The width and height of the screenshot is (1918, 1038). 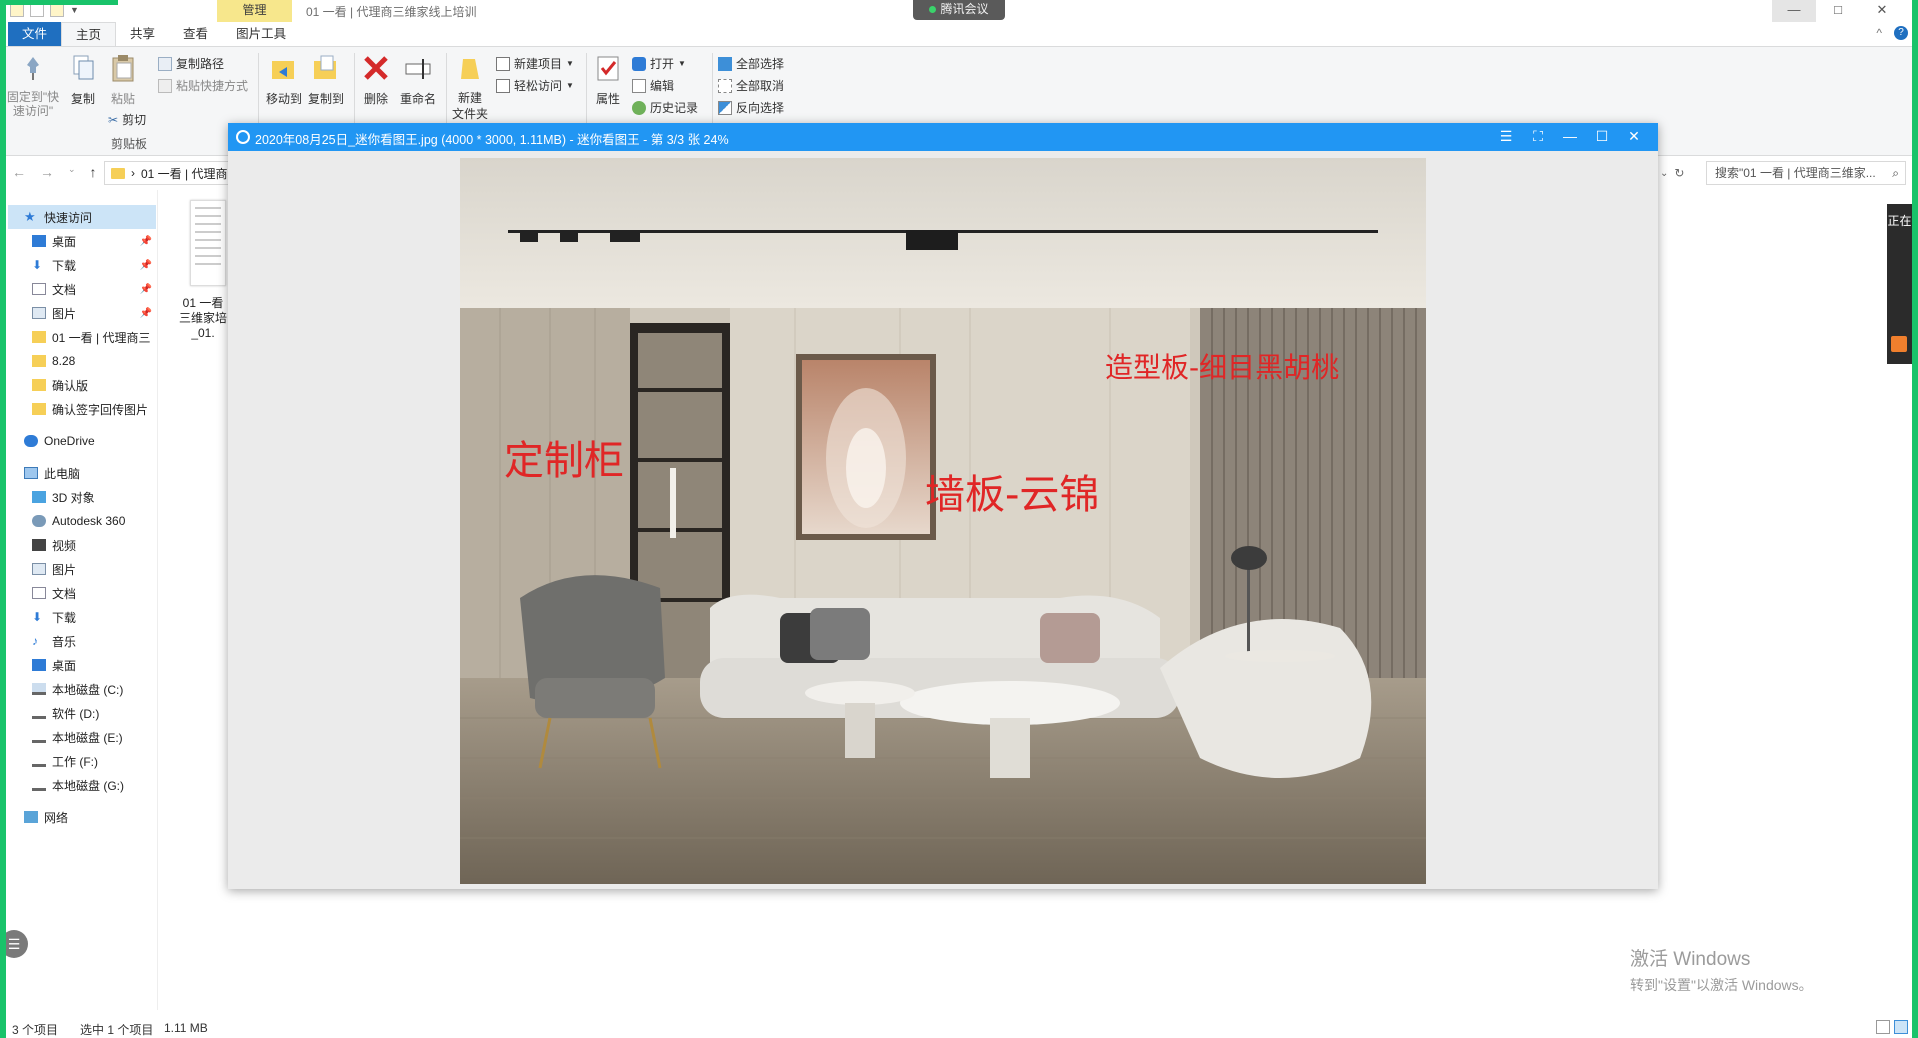 What do you see at coordinates (254, 11) in the screenshot?
I see `tab-manage: 管理` at bounding box center [254, 11].